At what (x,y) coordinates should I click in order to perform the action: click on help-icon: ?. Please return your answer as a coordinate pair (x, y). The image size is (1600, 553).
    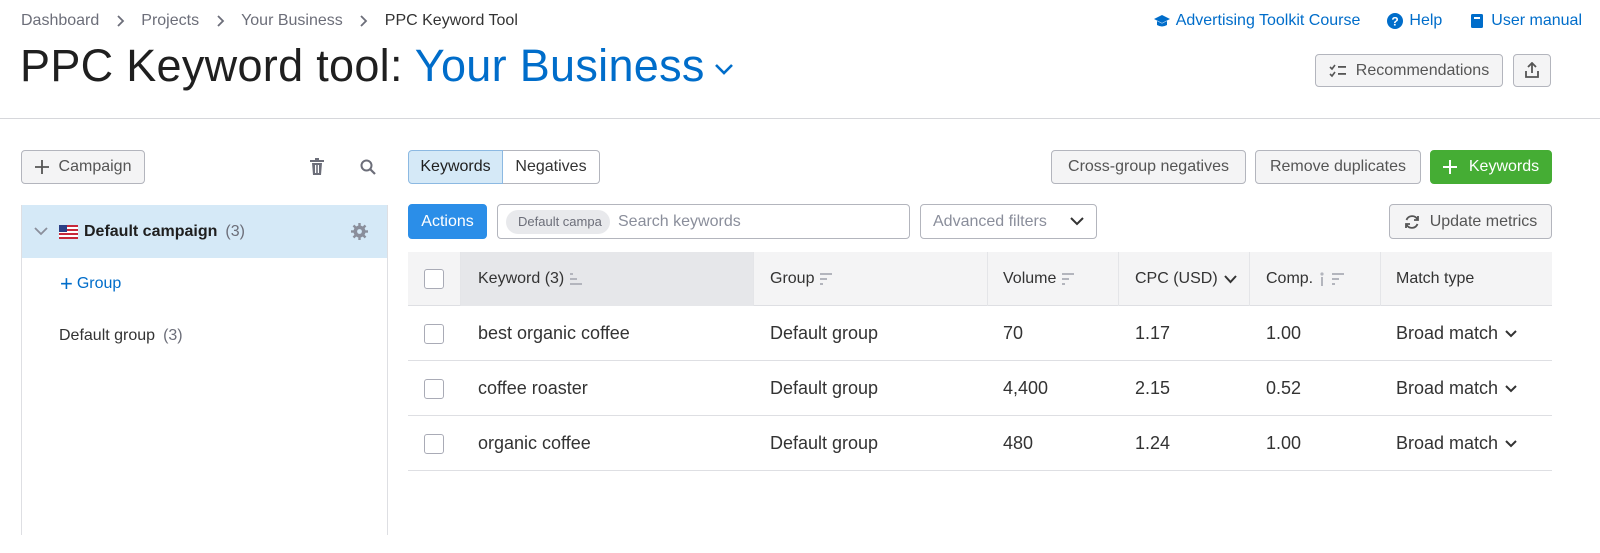
    Looking at the image, I should click on (1395, 21).